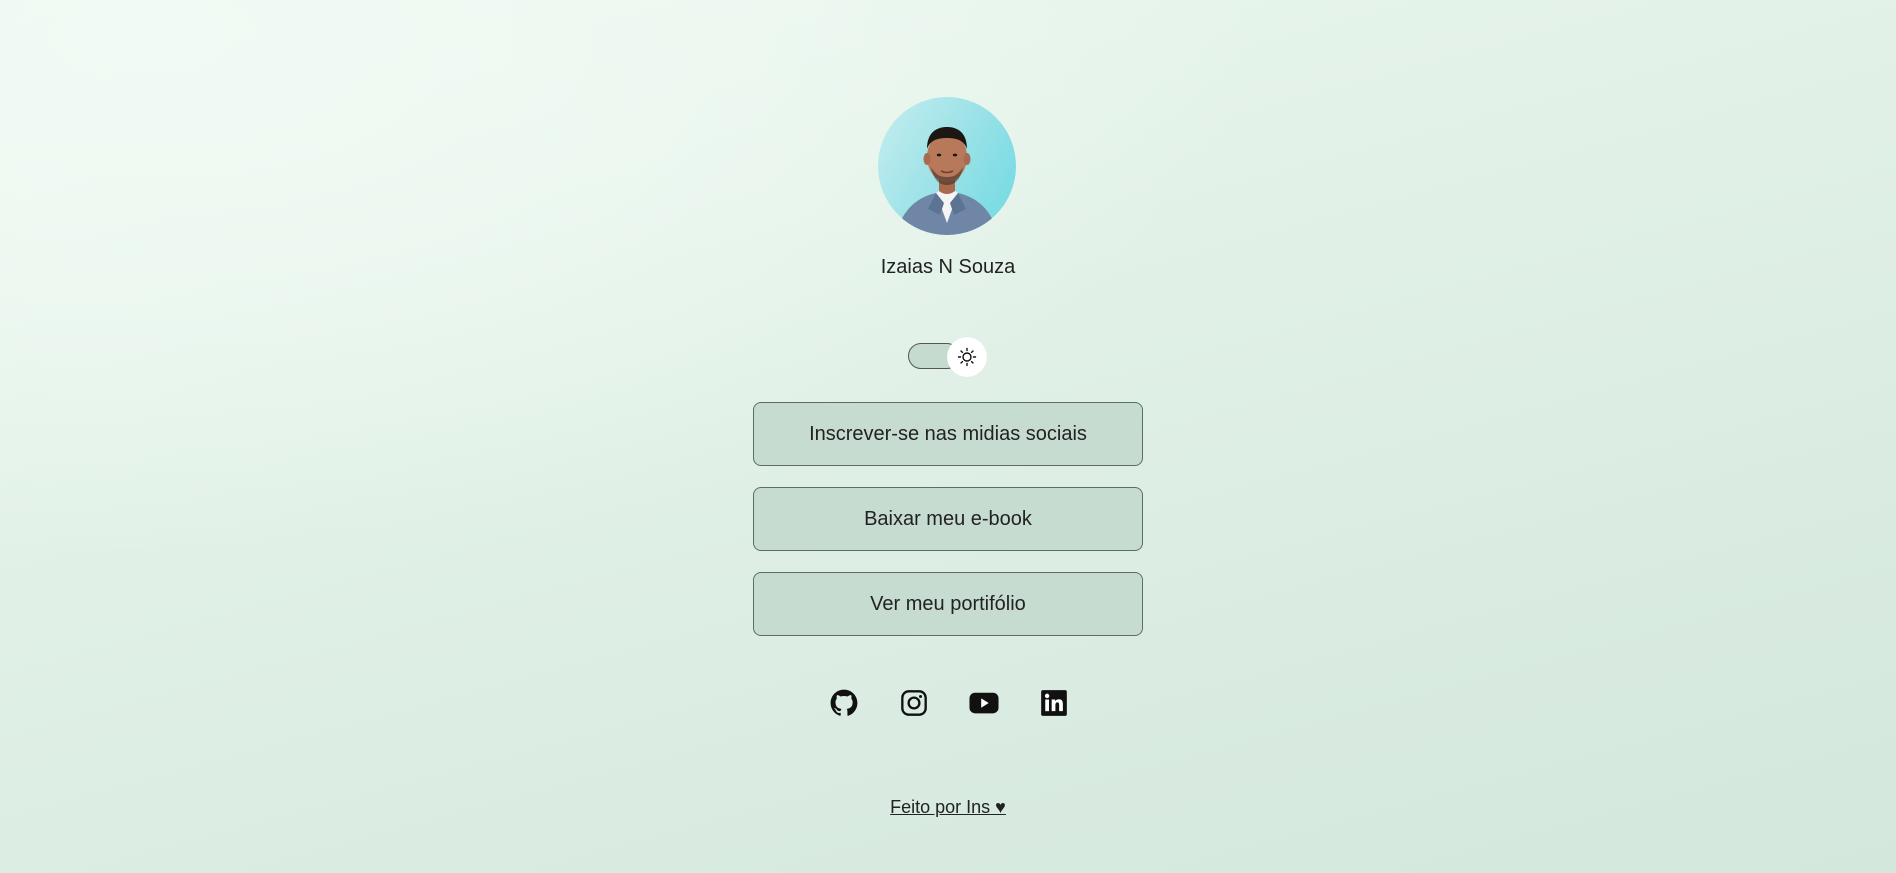  Describe the element at coordinates (948, 519) in the screenshot. I see `ebook-download-button: Baixar meu e-book` at that location.